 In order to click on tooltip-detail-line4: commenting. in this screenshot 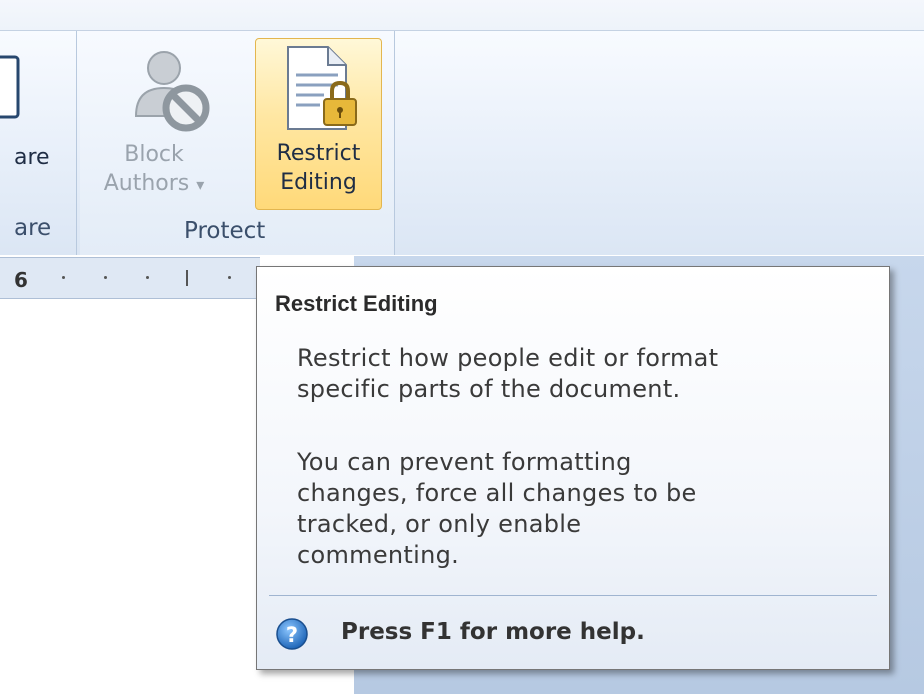, I will do `click(378, 555)`.